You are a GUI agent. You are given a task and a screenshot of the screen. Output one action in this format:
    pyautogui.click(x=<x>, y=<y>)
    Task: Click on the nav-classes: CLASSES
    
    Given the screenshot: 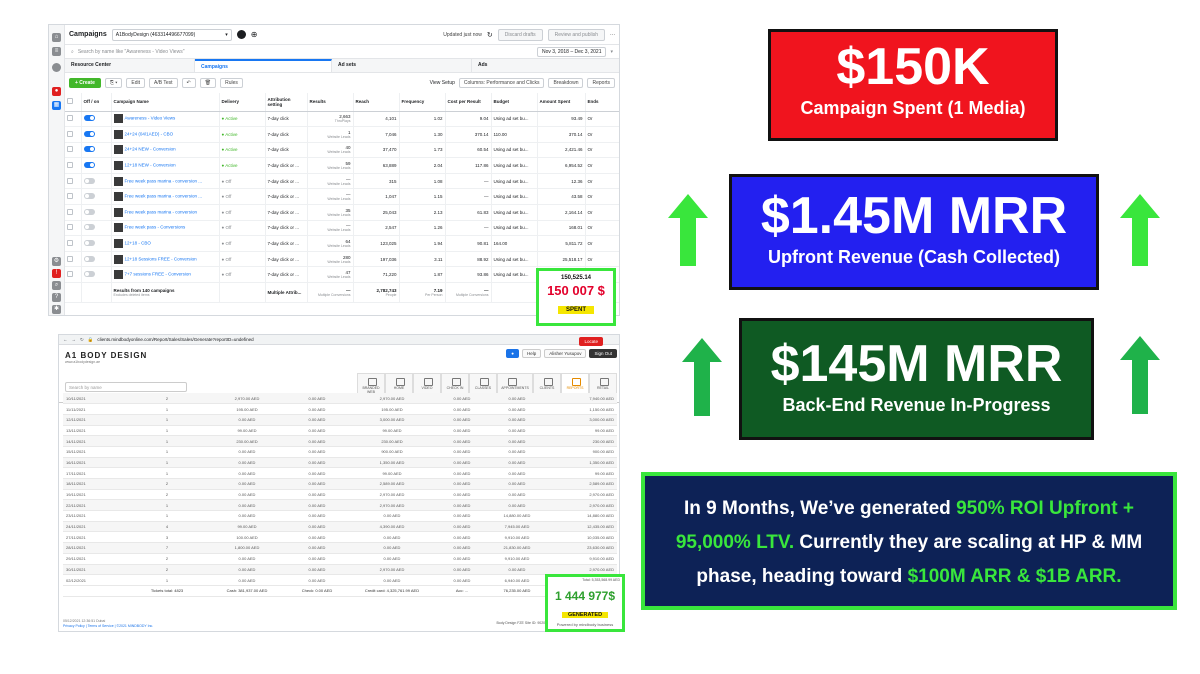 What is the action you would take?
    pyautogui.click(x=483, y=384)
    